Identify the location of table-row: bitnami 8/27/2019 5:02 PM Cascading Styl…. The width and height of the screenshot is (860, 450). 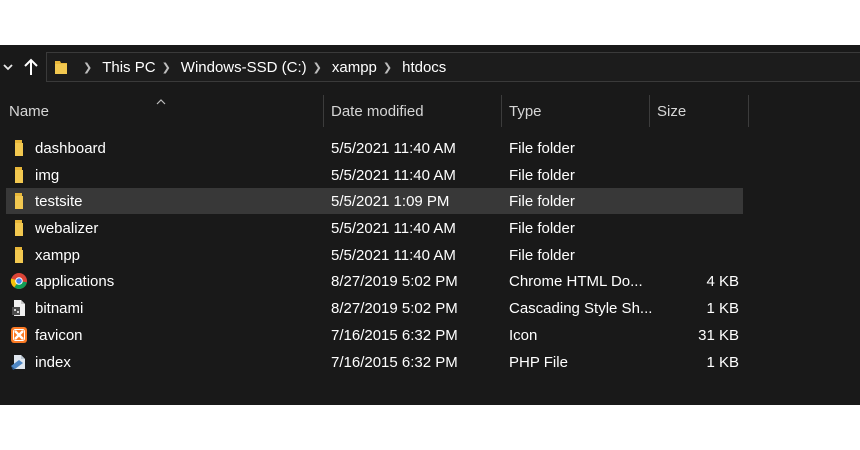
(374, 308).